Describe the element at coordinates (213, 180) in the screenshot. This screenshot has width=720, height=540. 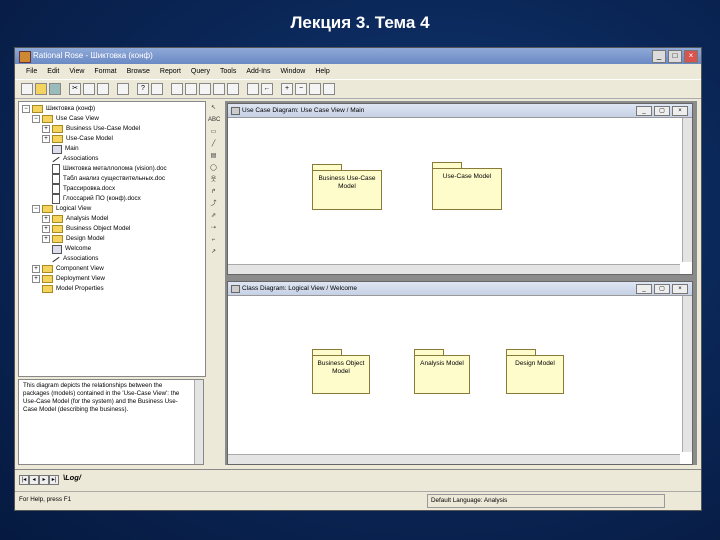
I see `actor-icon: 웃` at that location.